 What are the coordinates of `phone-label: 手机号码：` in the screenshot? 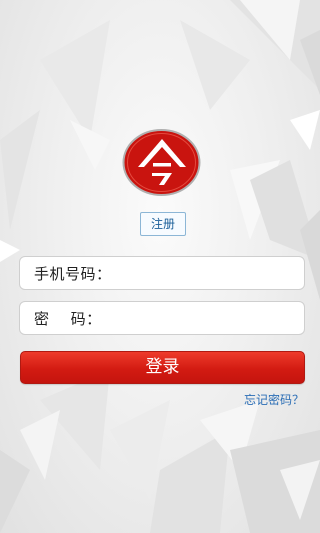 It's located at (73, 273).